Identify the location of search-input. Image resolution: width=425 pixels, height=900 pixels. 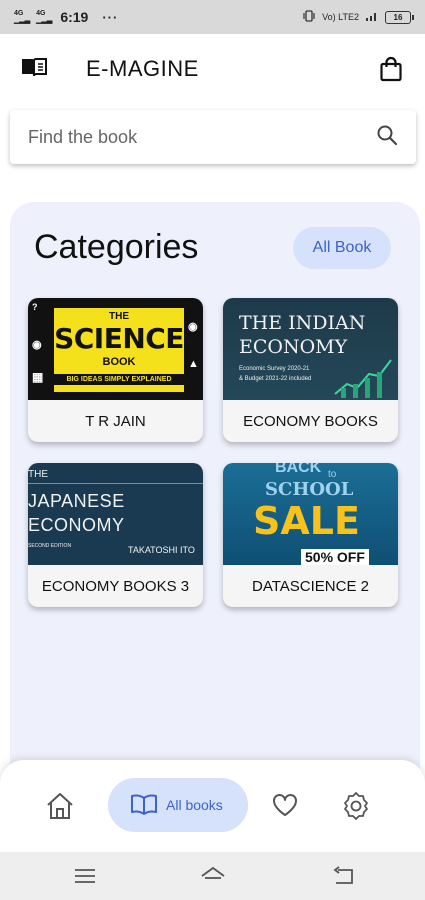
(202, 137).